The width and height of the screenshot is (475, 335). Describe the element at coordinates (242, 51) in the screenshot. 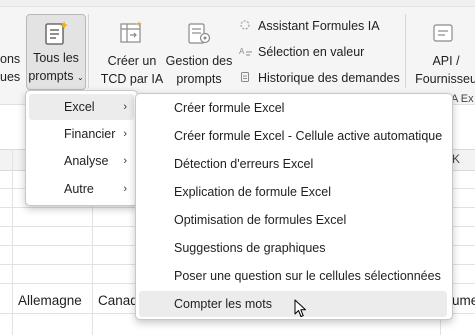

I see `svg-text: A` at that location.